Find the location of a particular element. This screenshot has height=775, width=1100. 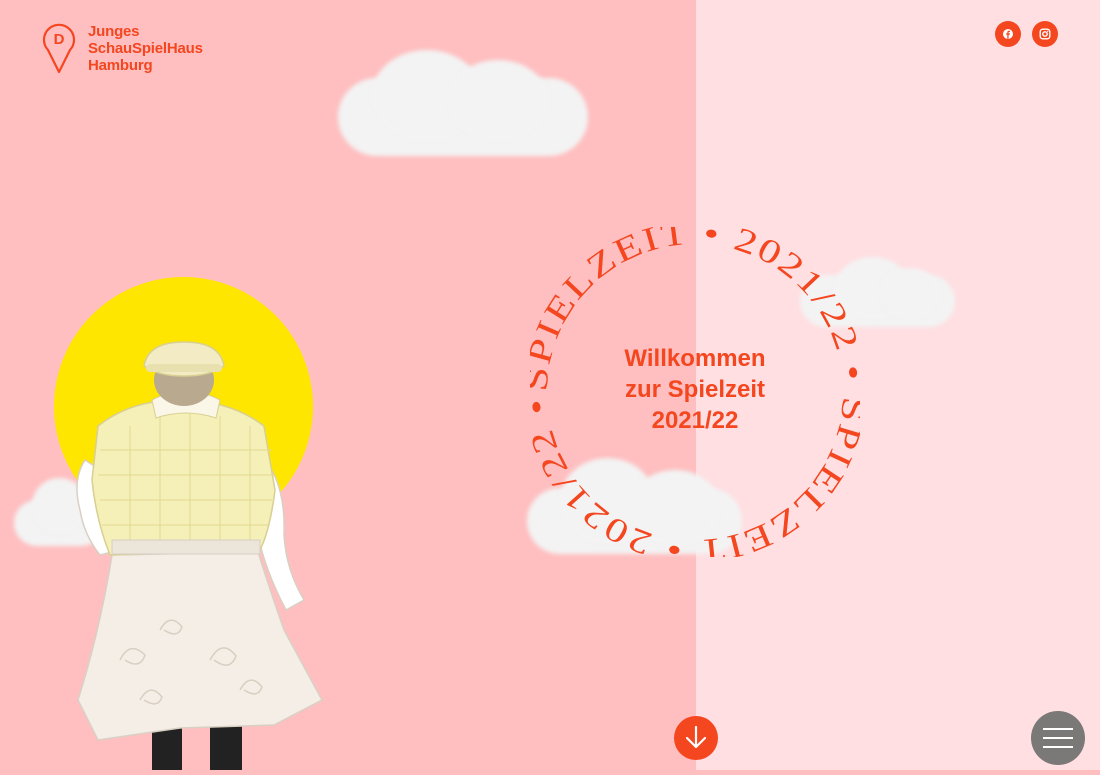

instagram-icon is located at coordinates (1045, 34).